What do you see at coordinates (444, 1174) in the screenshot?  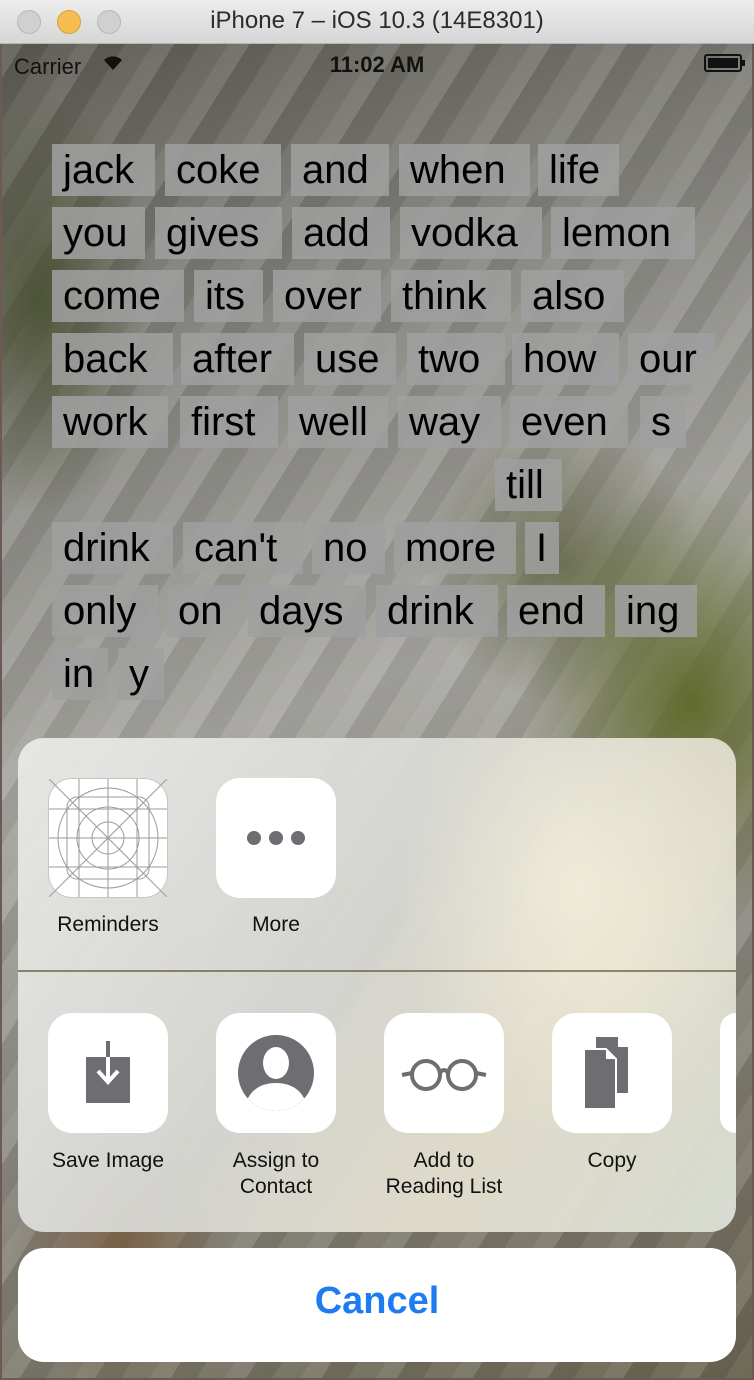 I see `add-to-reading-list-label: Add to Reading List` at bounding box center [444, 1174].